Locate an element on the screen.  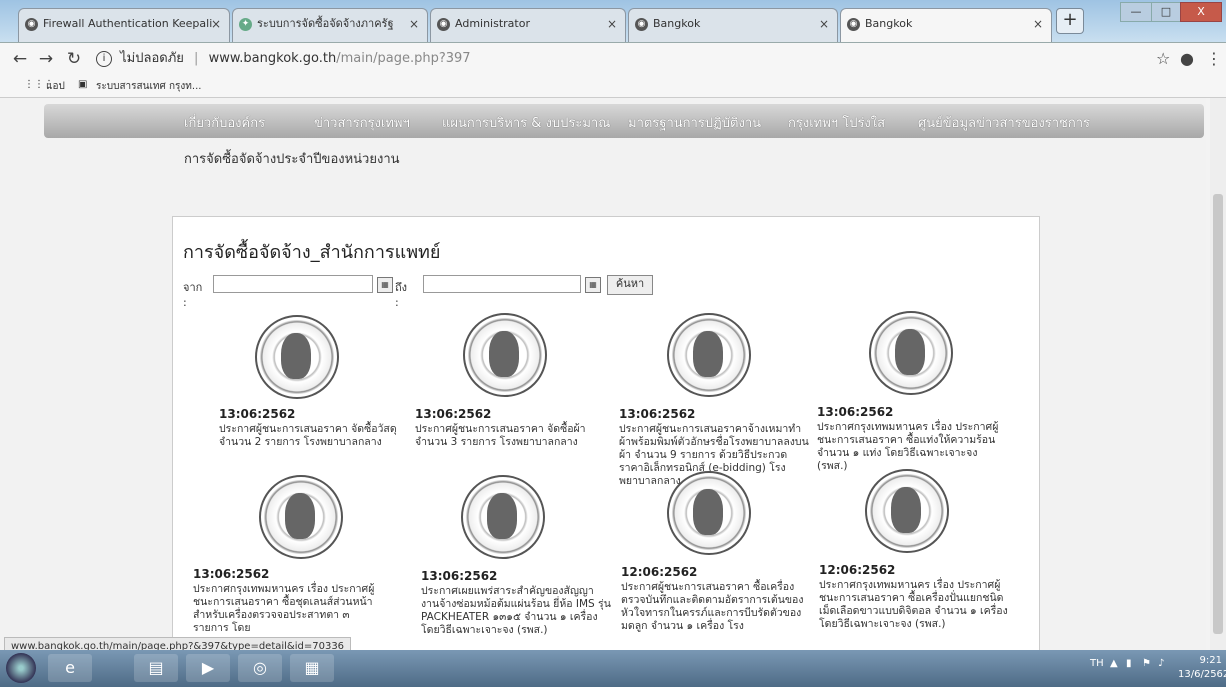
bookmark-apps: แอป is located at coordinates (55, 86).